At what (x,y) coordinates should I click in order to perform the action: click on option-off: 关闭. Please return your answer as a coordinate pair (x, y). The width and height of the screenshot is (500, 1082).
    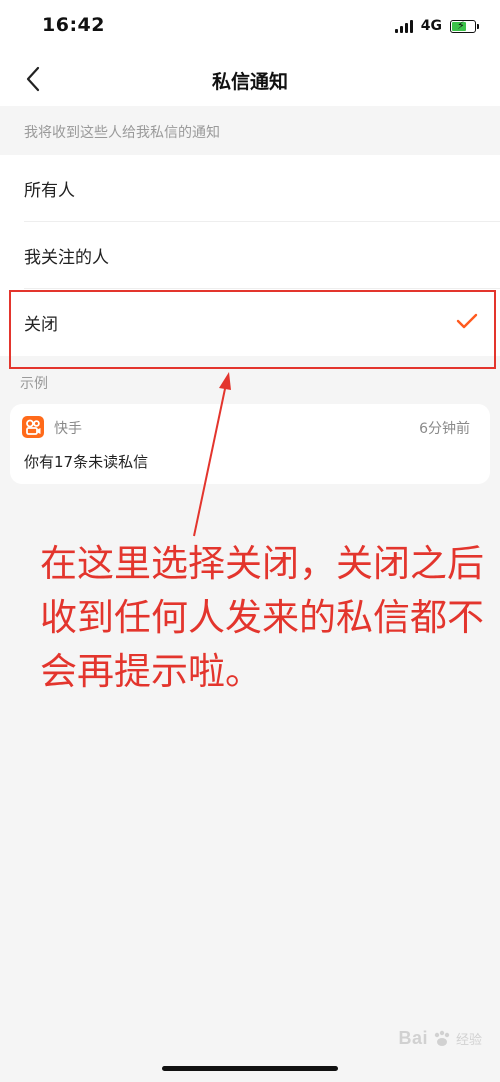
    Looking at the image, I should click on (250, 322).